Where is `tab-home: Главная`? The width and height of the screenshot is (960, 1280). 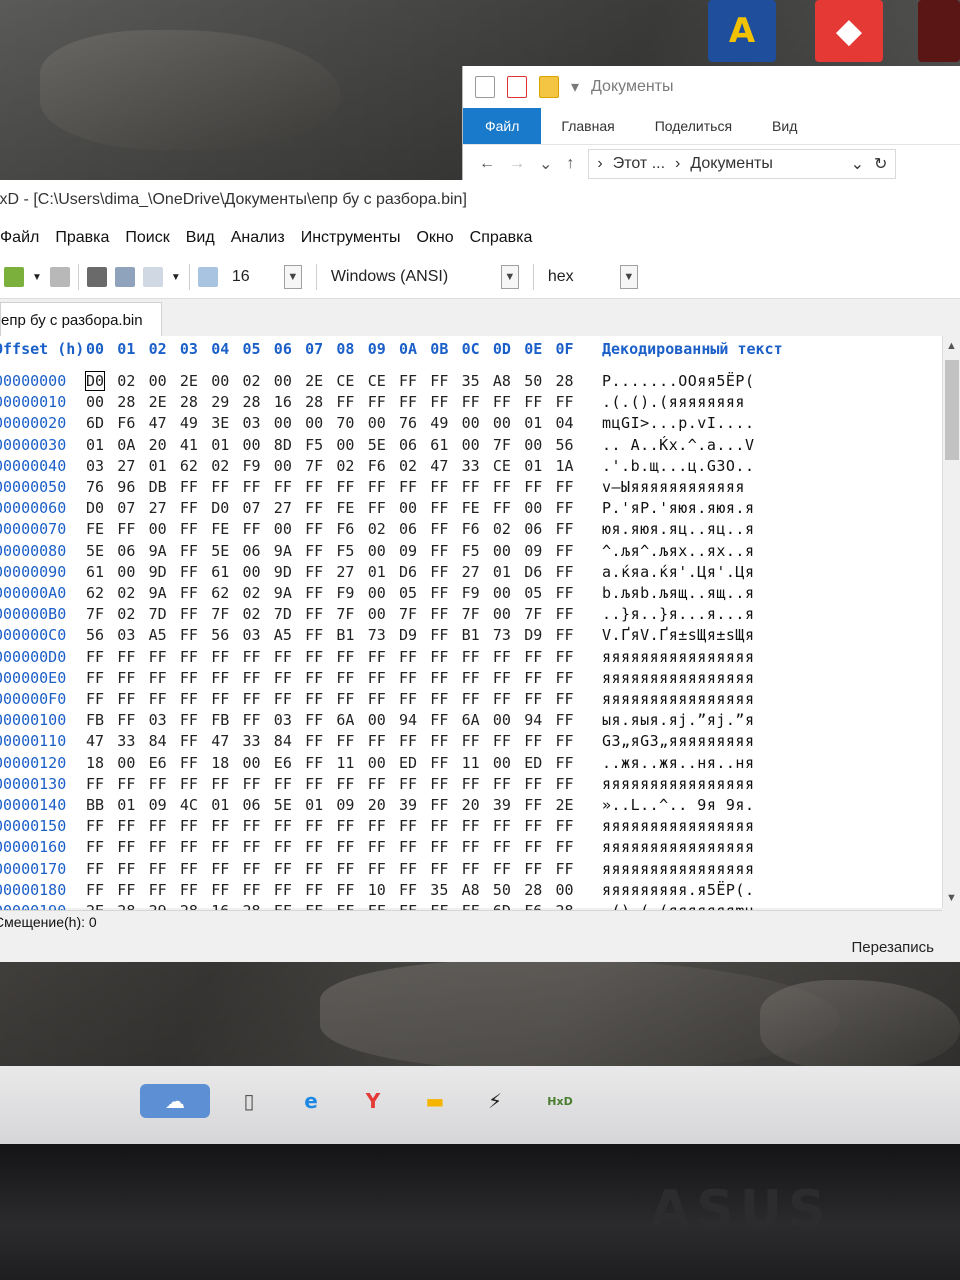 tab-home: Главная is located at coordinates (587, 126).